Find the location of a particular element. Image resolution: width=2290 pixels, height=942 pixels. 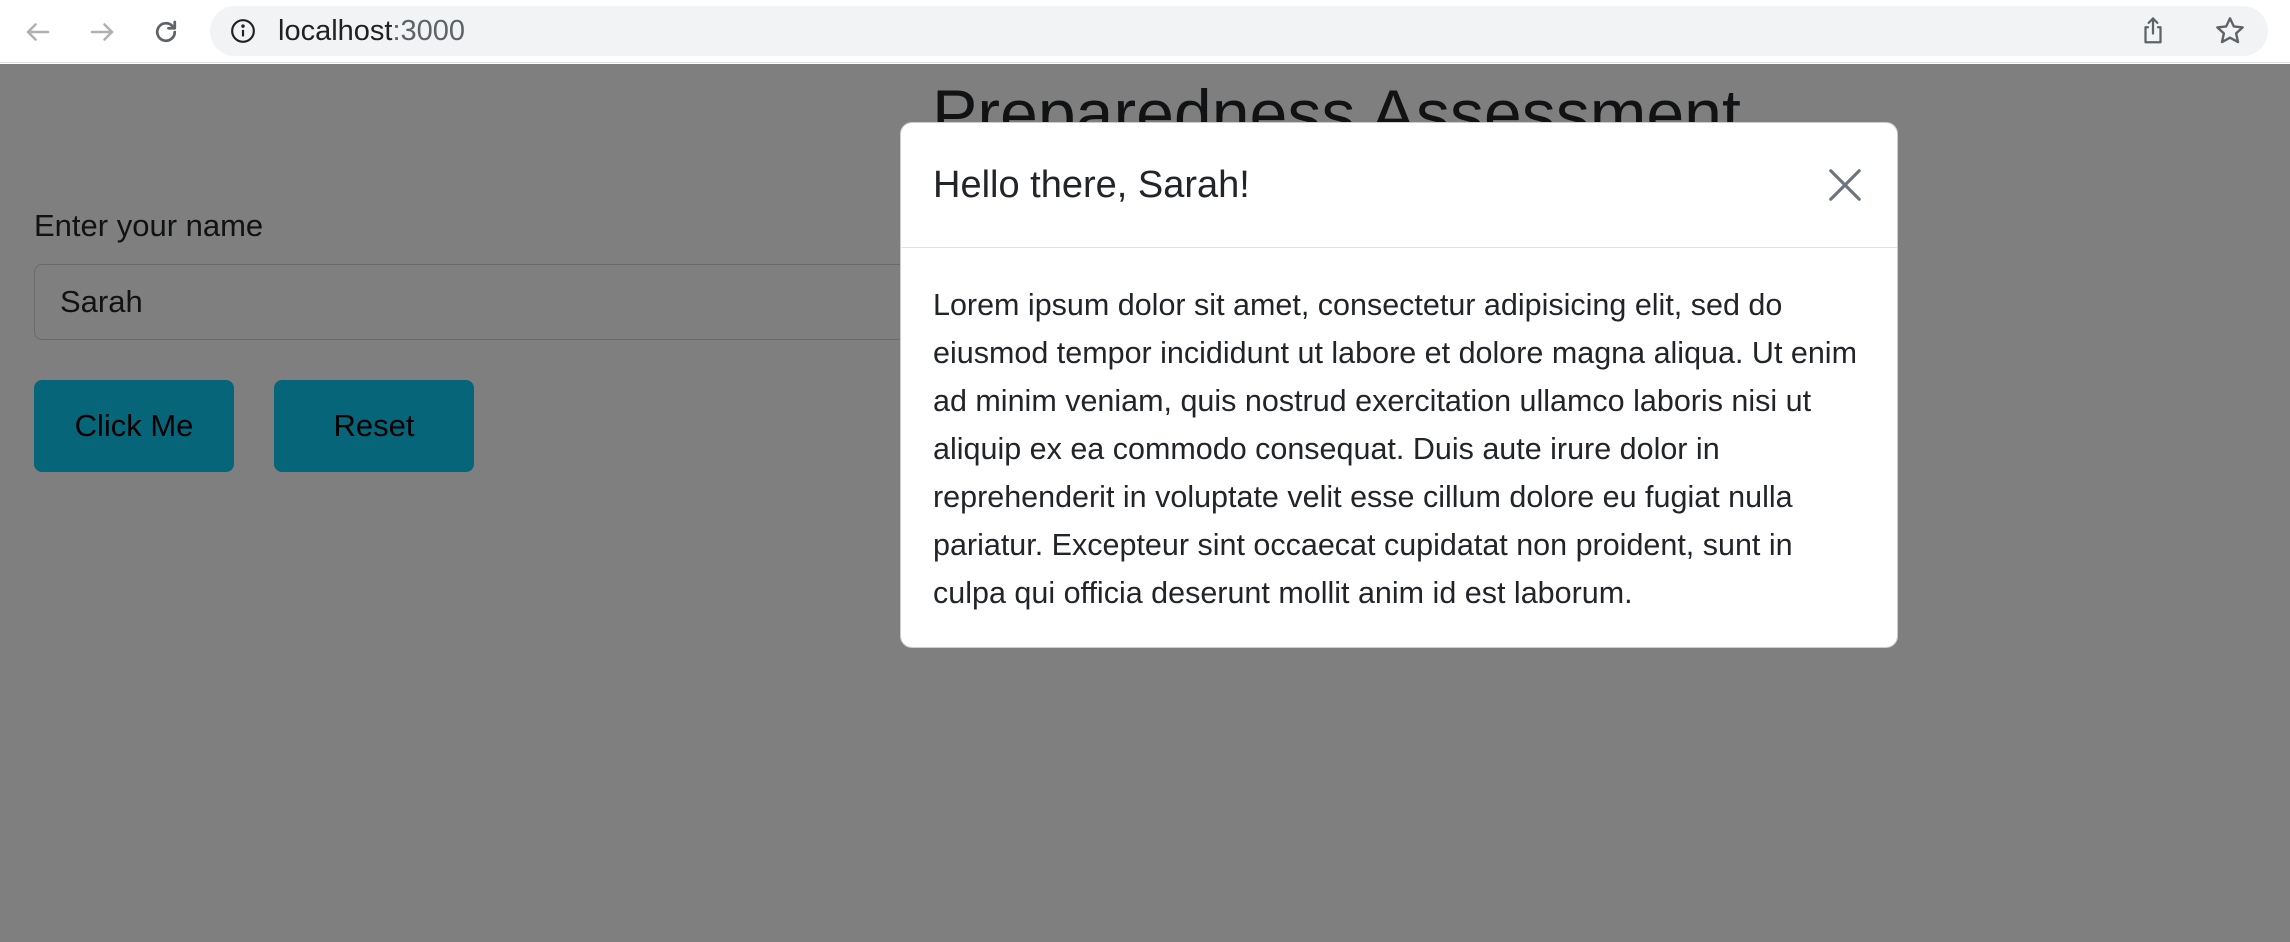

share-icon is located at coordinates (2153, 31).